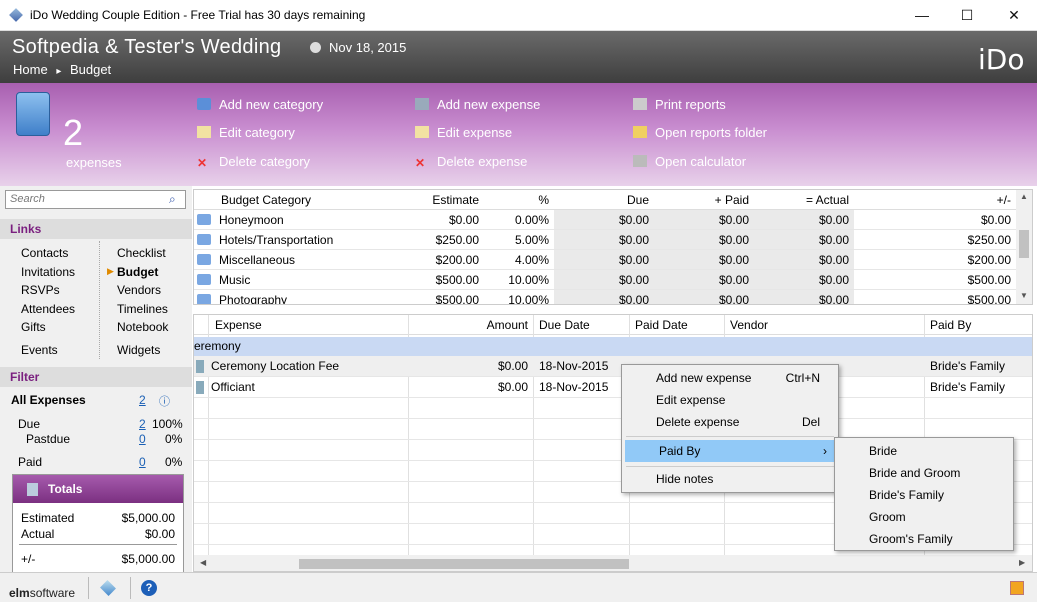 The height and width of the screenshot is (602, 1037). Describe the element at coordinates (924, 473) in the screenshot. I see `submenu-bride-and-groom: Bride and Groom` at that location.